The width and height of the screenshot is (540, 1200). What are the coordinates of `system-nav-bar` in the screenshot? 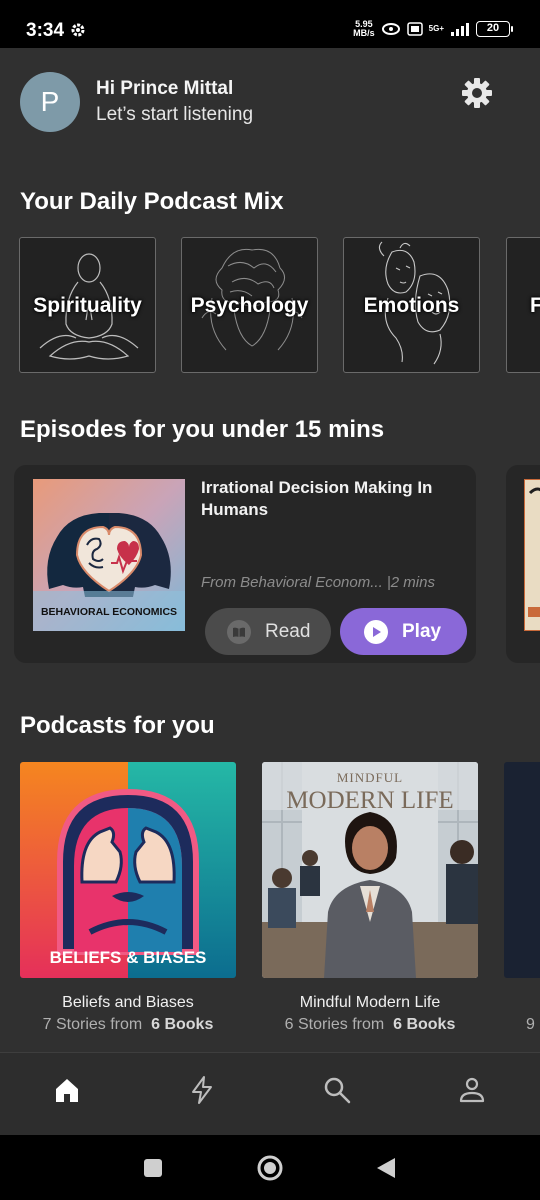 It's located at (270, 1167).